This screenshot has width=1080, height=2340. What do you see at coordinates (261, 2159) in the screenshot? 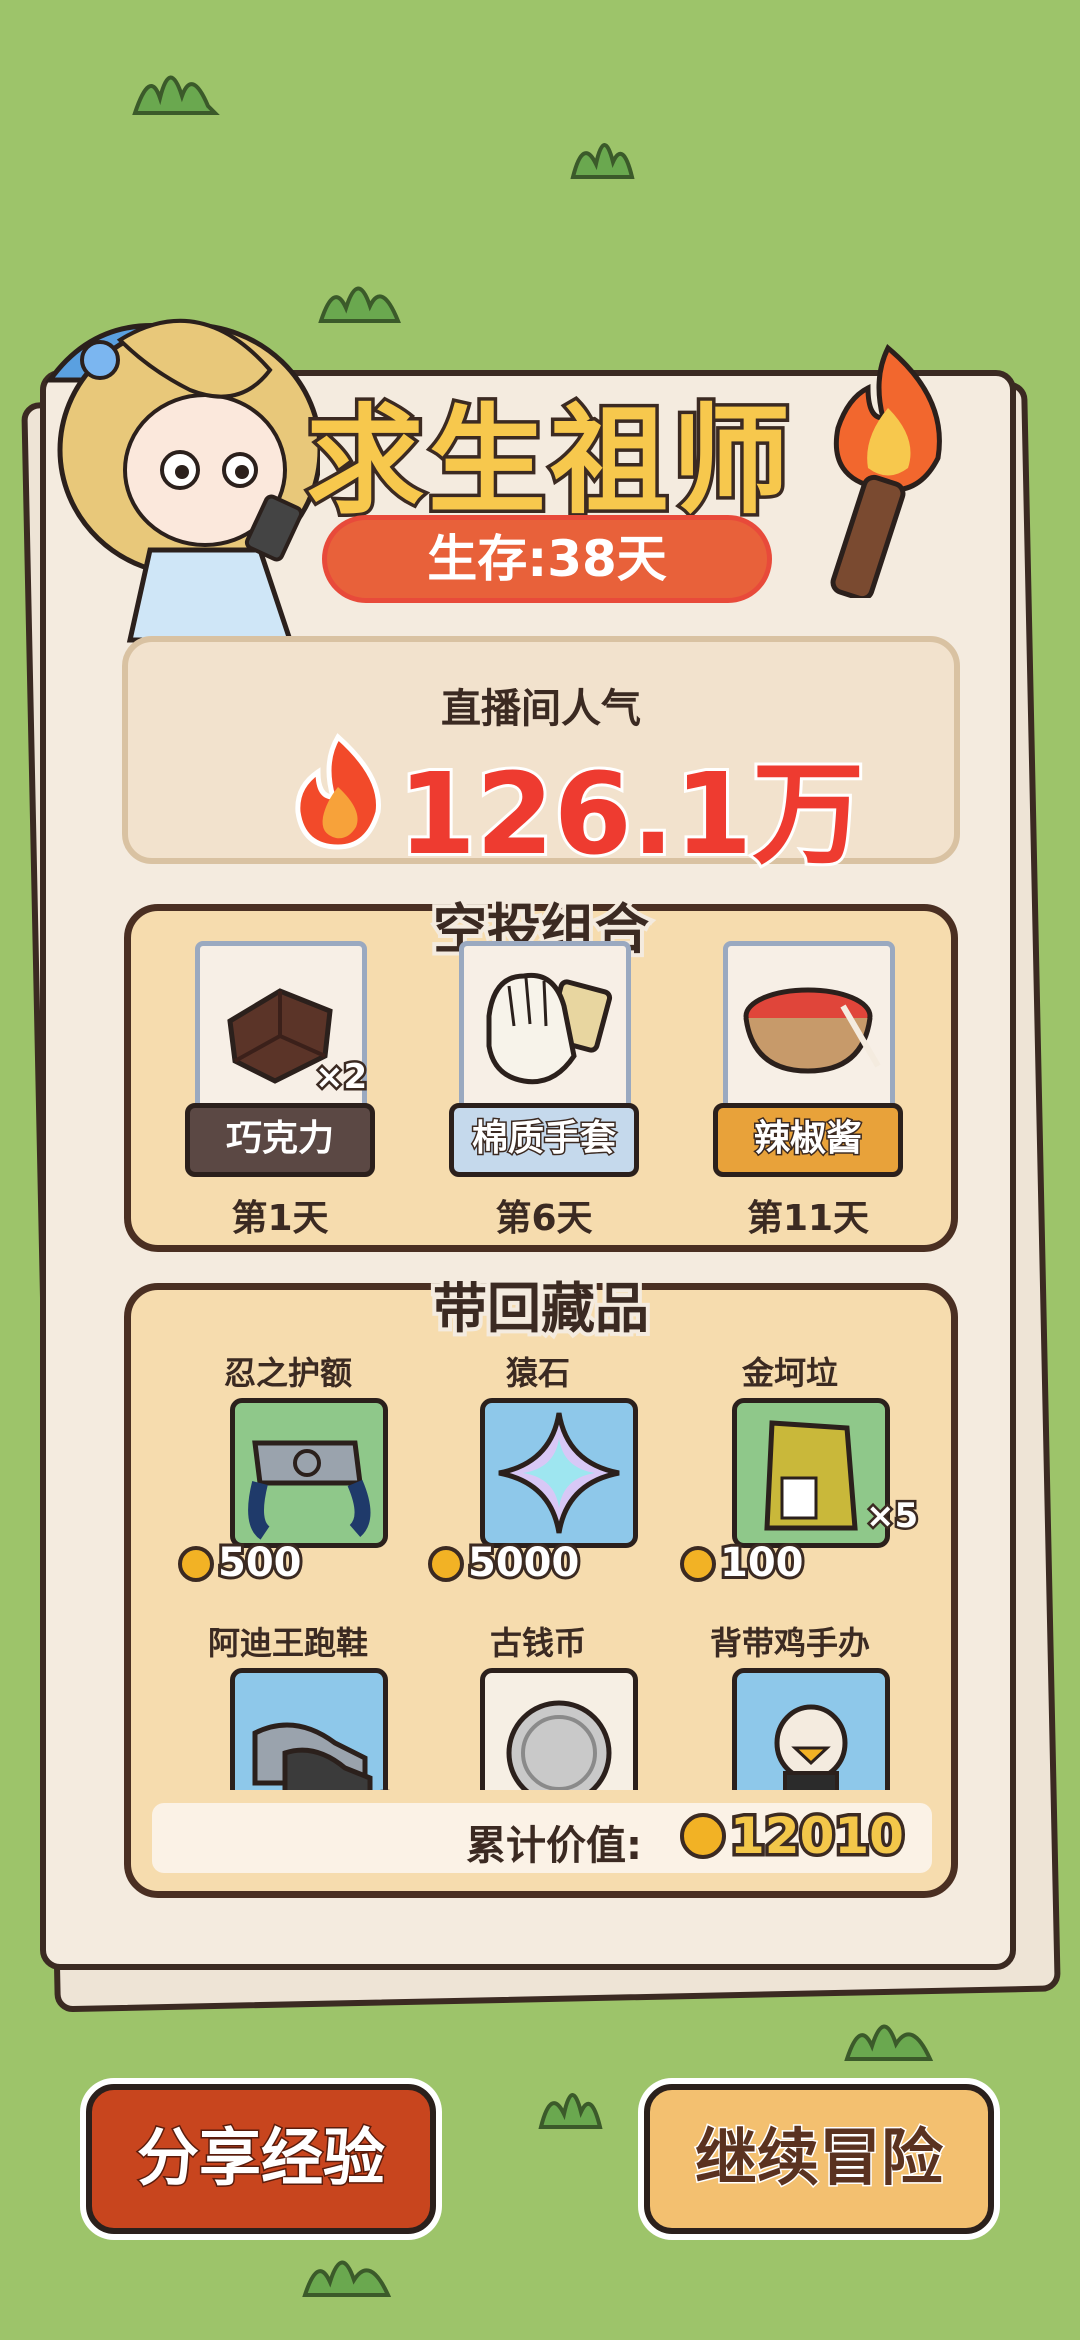
I see `share-experience-button: 分享经验` at bounding box center [261, 2159].